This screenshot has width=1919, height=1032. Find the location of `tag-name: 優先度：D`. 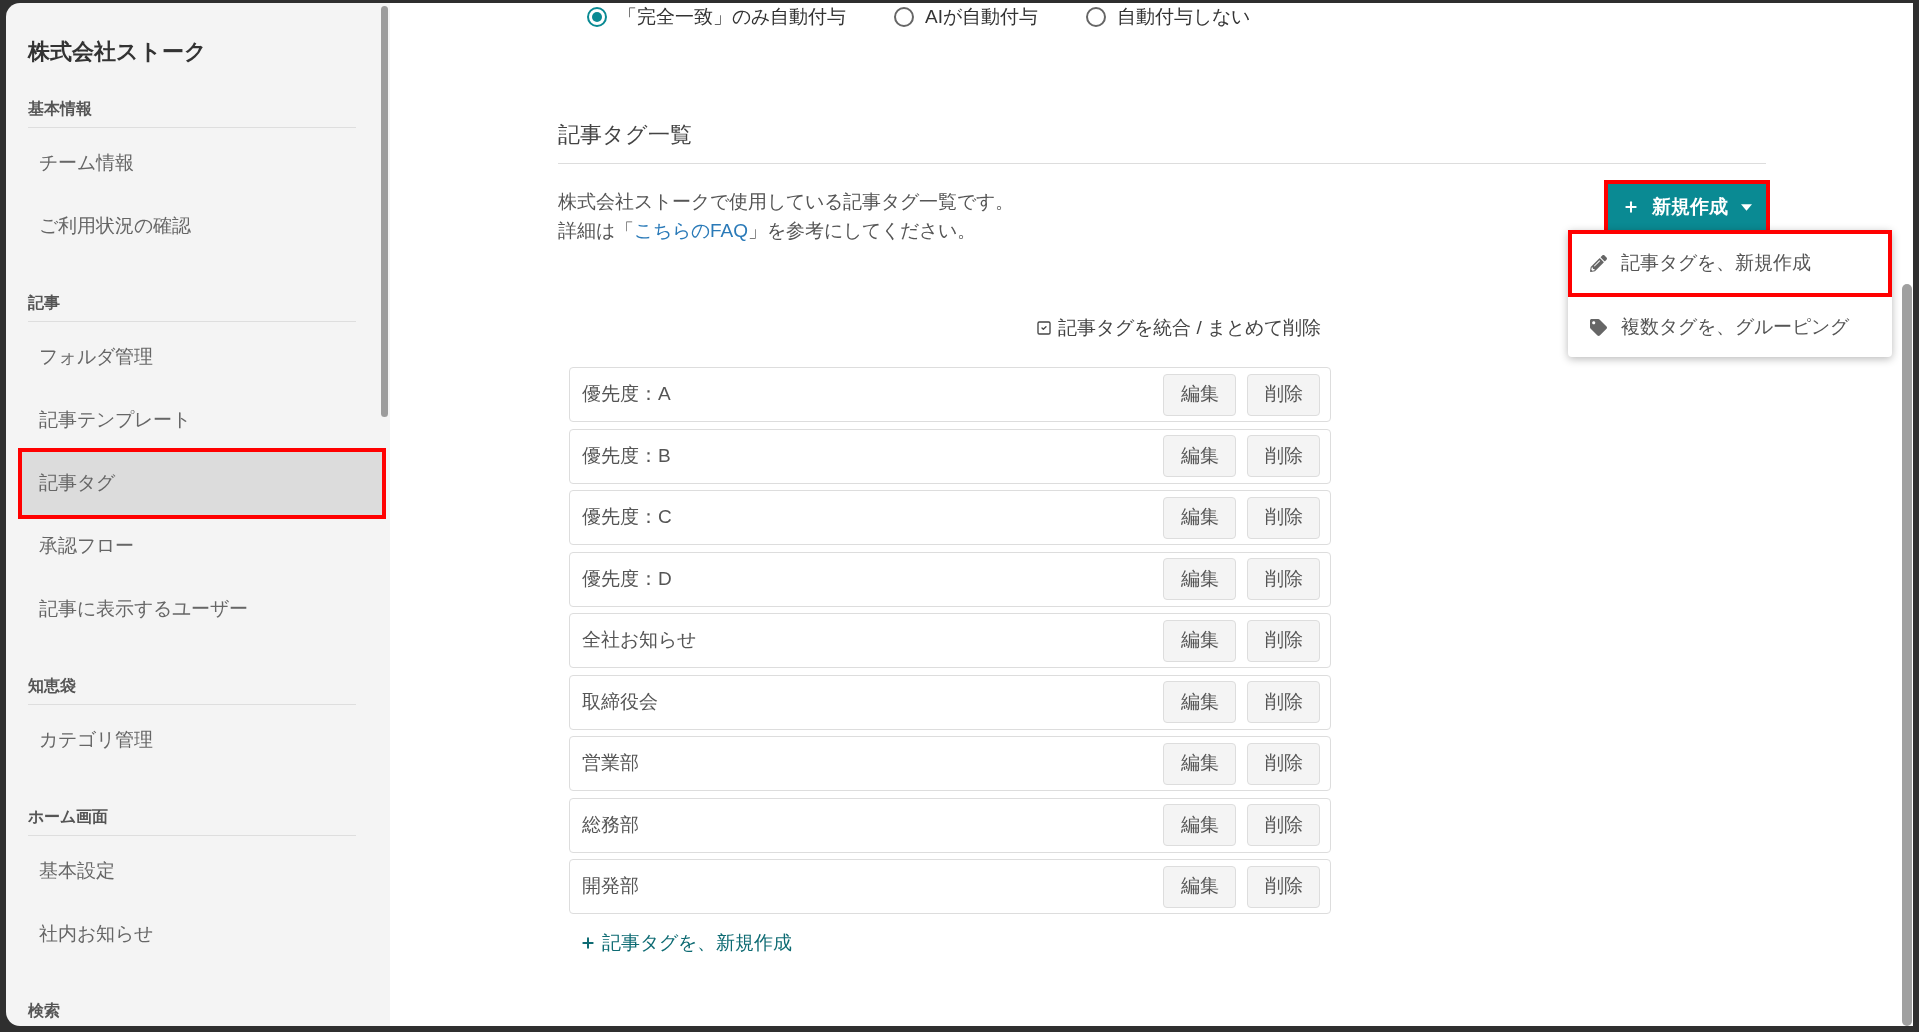

tag-name: 優先度：D is located at coordinates (627, 578).